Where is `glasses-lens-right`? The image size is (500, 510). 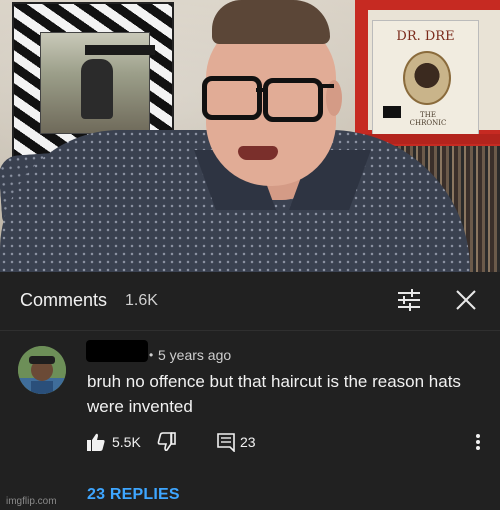
glasses-lens-right is located at coordinates (293, 100).